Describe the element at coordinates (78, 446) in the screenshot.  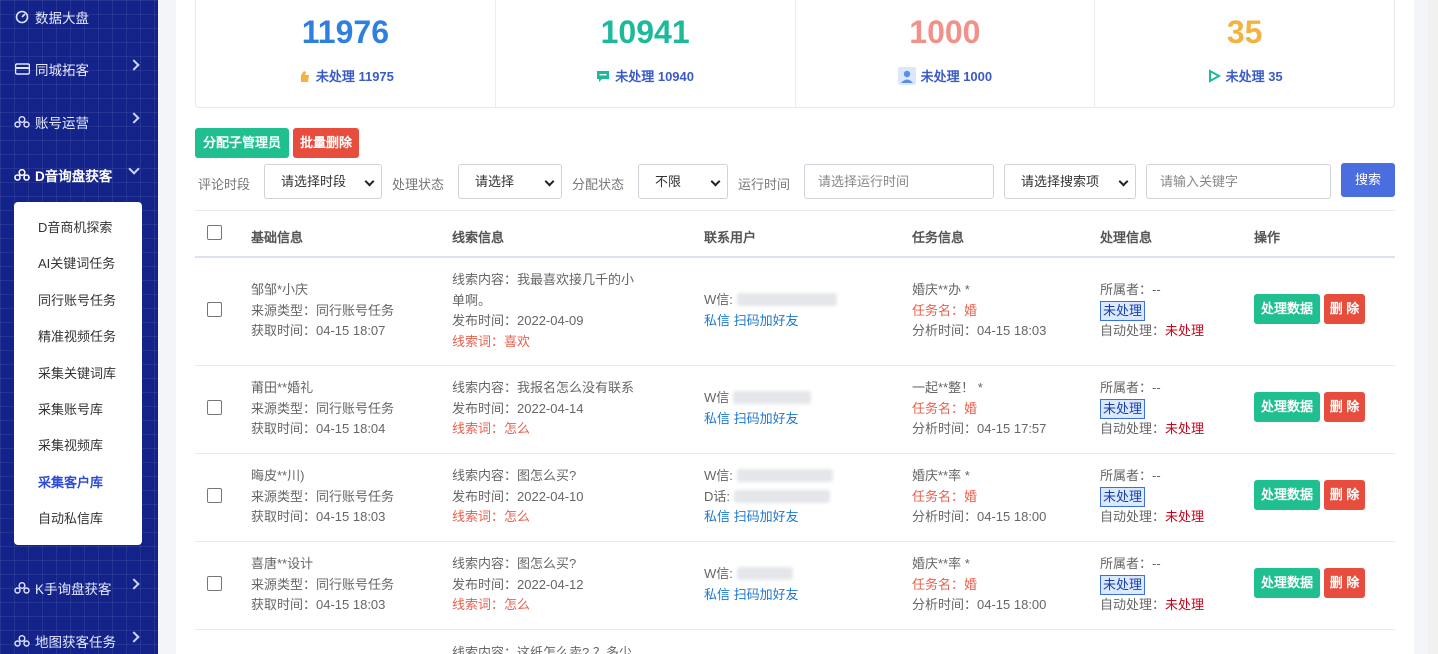
I see `submenu-item: 采集视频库` at that location.